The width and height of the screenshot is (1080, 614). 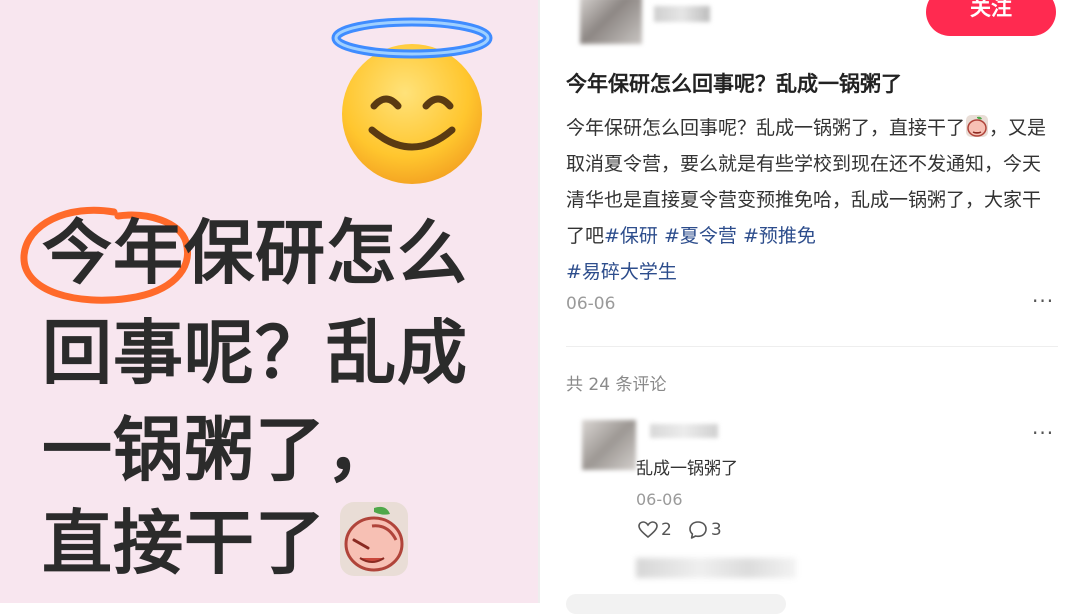 I want to click on comment-count: 共 24 条评论, so click(x=616, y=385).